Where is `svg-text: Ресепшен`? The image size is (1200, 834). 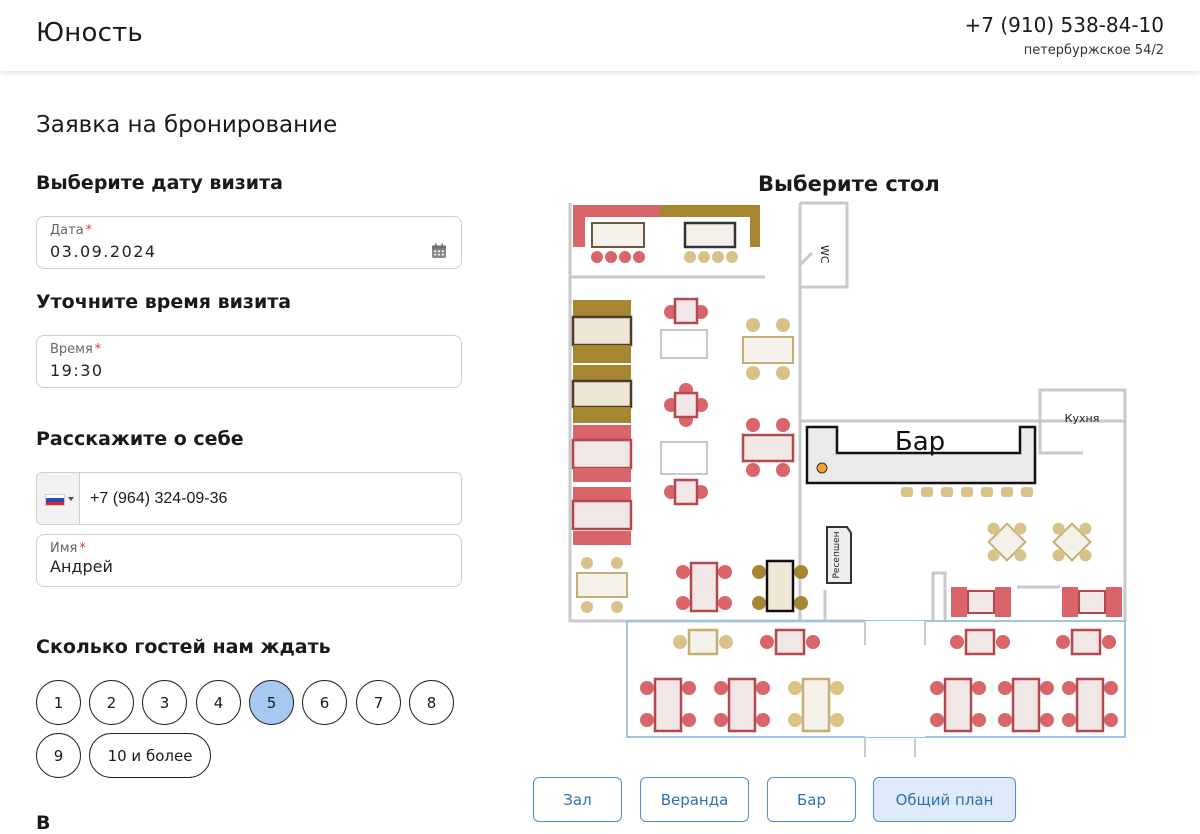
svg-text: Ресепшен is located at coordinates (837, 554).